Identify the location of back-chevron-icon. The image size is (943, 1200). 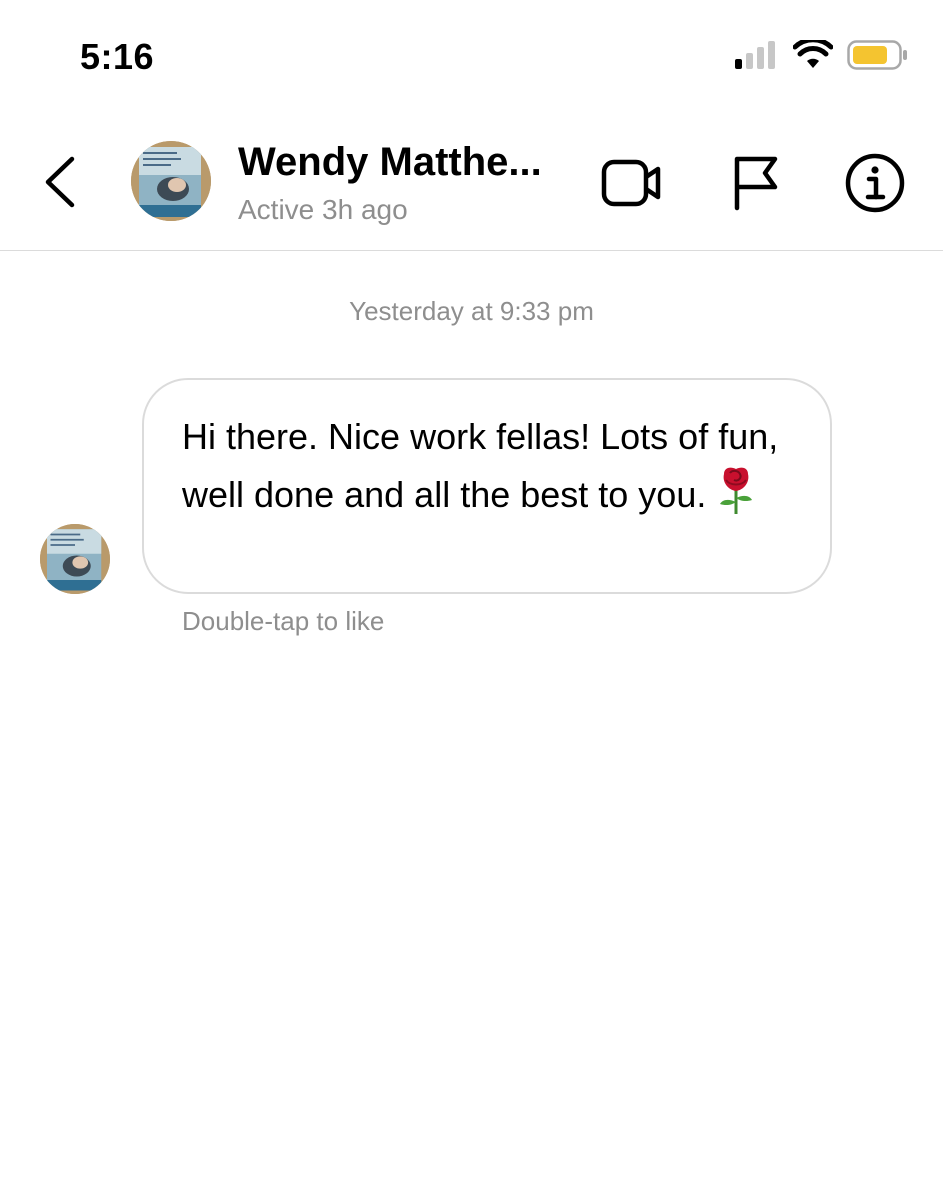
(60, 182).